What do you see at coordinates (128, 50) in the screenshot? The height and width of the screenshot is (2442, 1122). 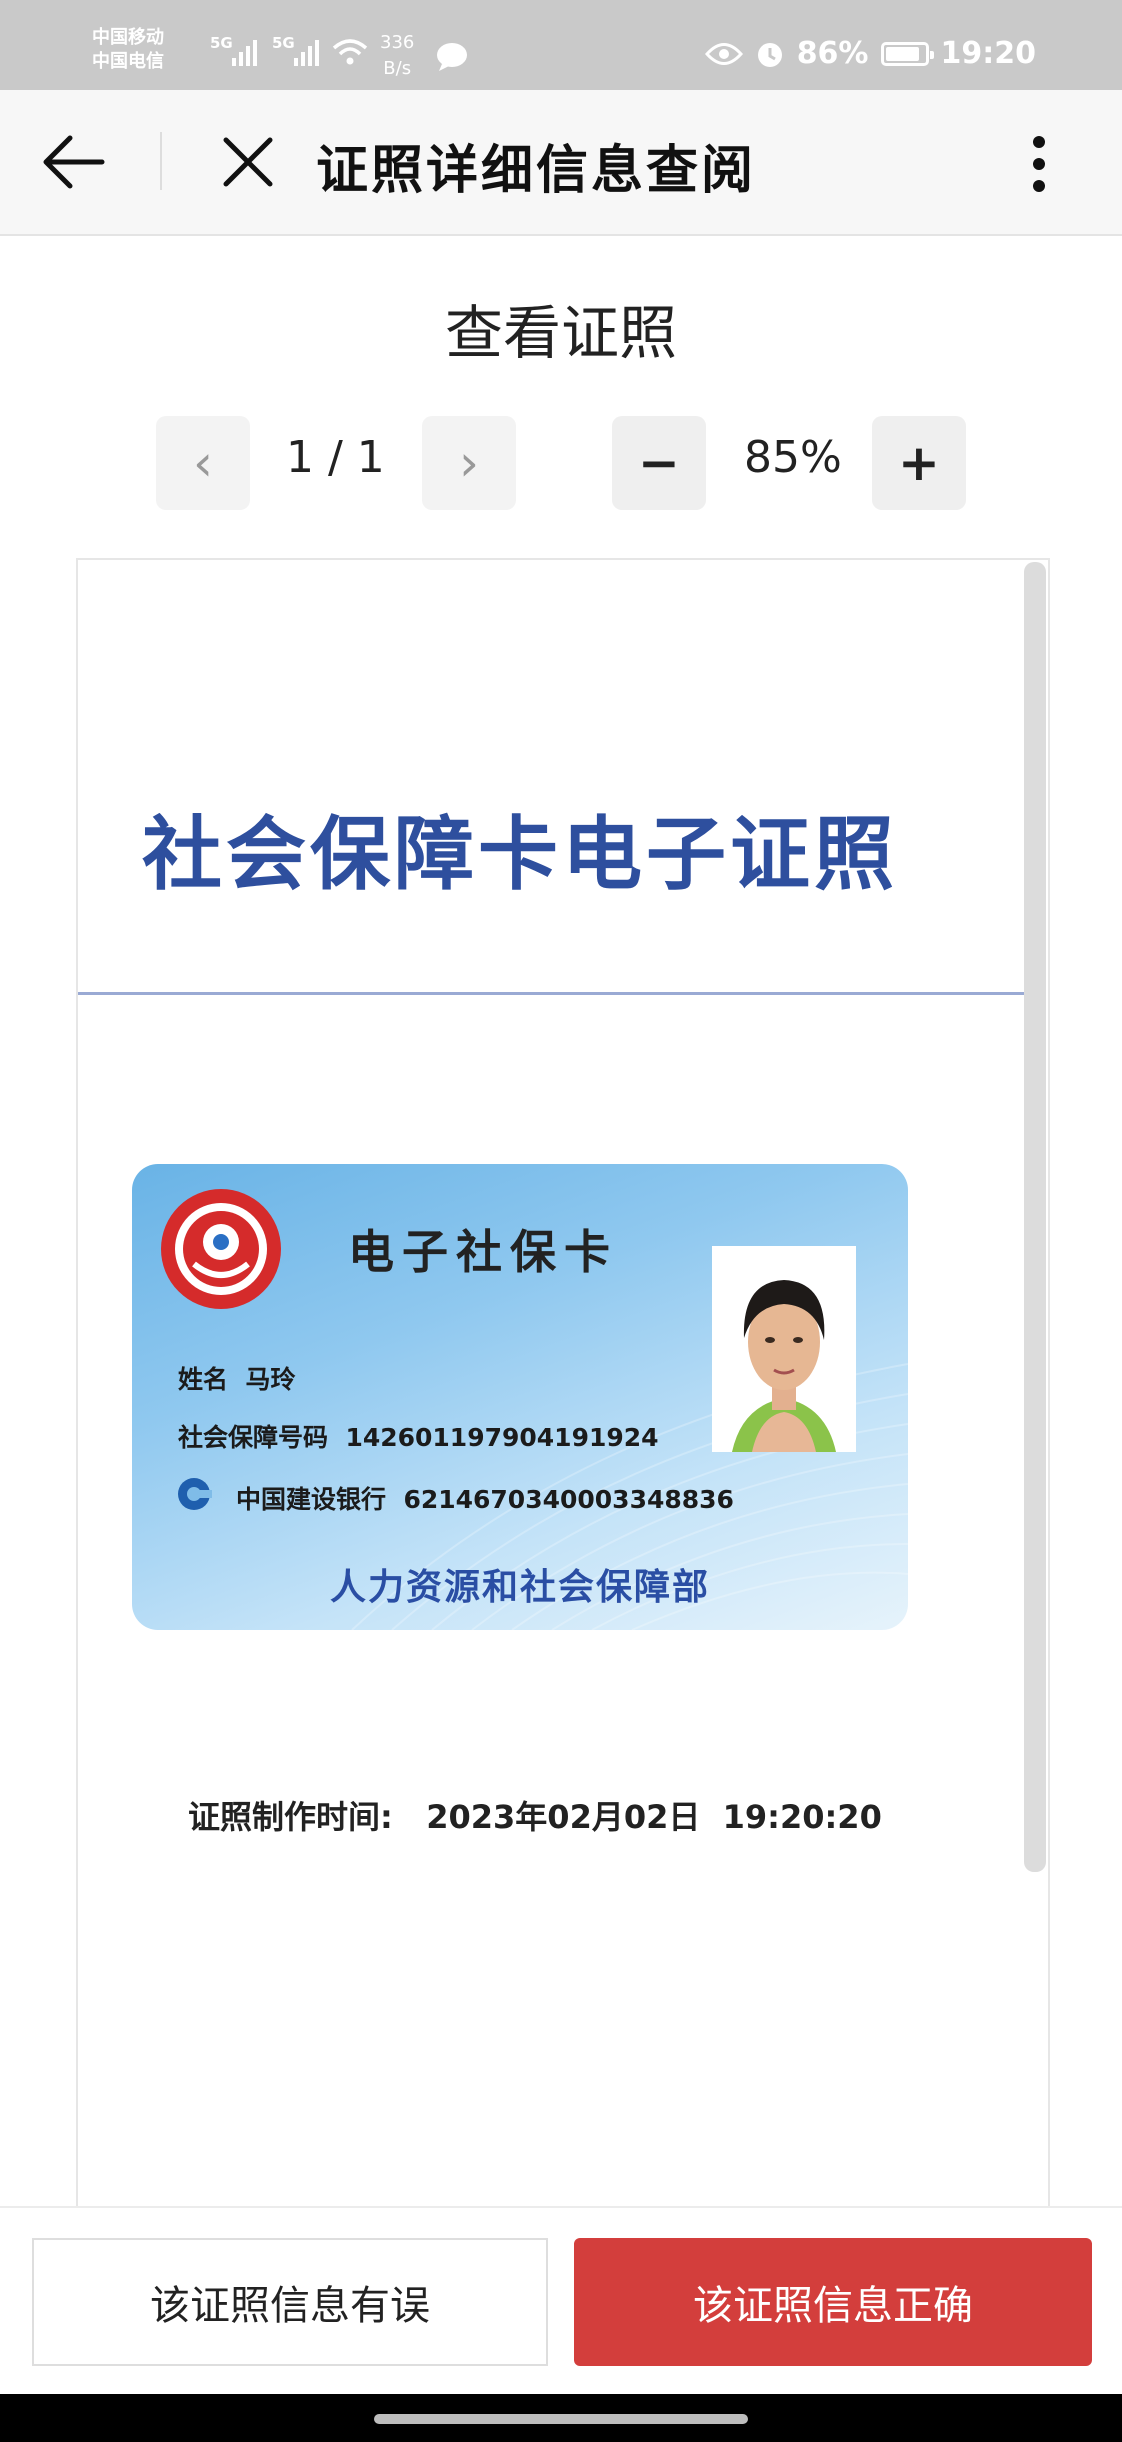 I see `carrier-block: 中国移动 中国电信` at bounding box center [128, 50].